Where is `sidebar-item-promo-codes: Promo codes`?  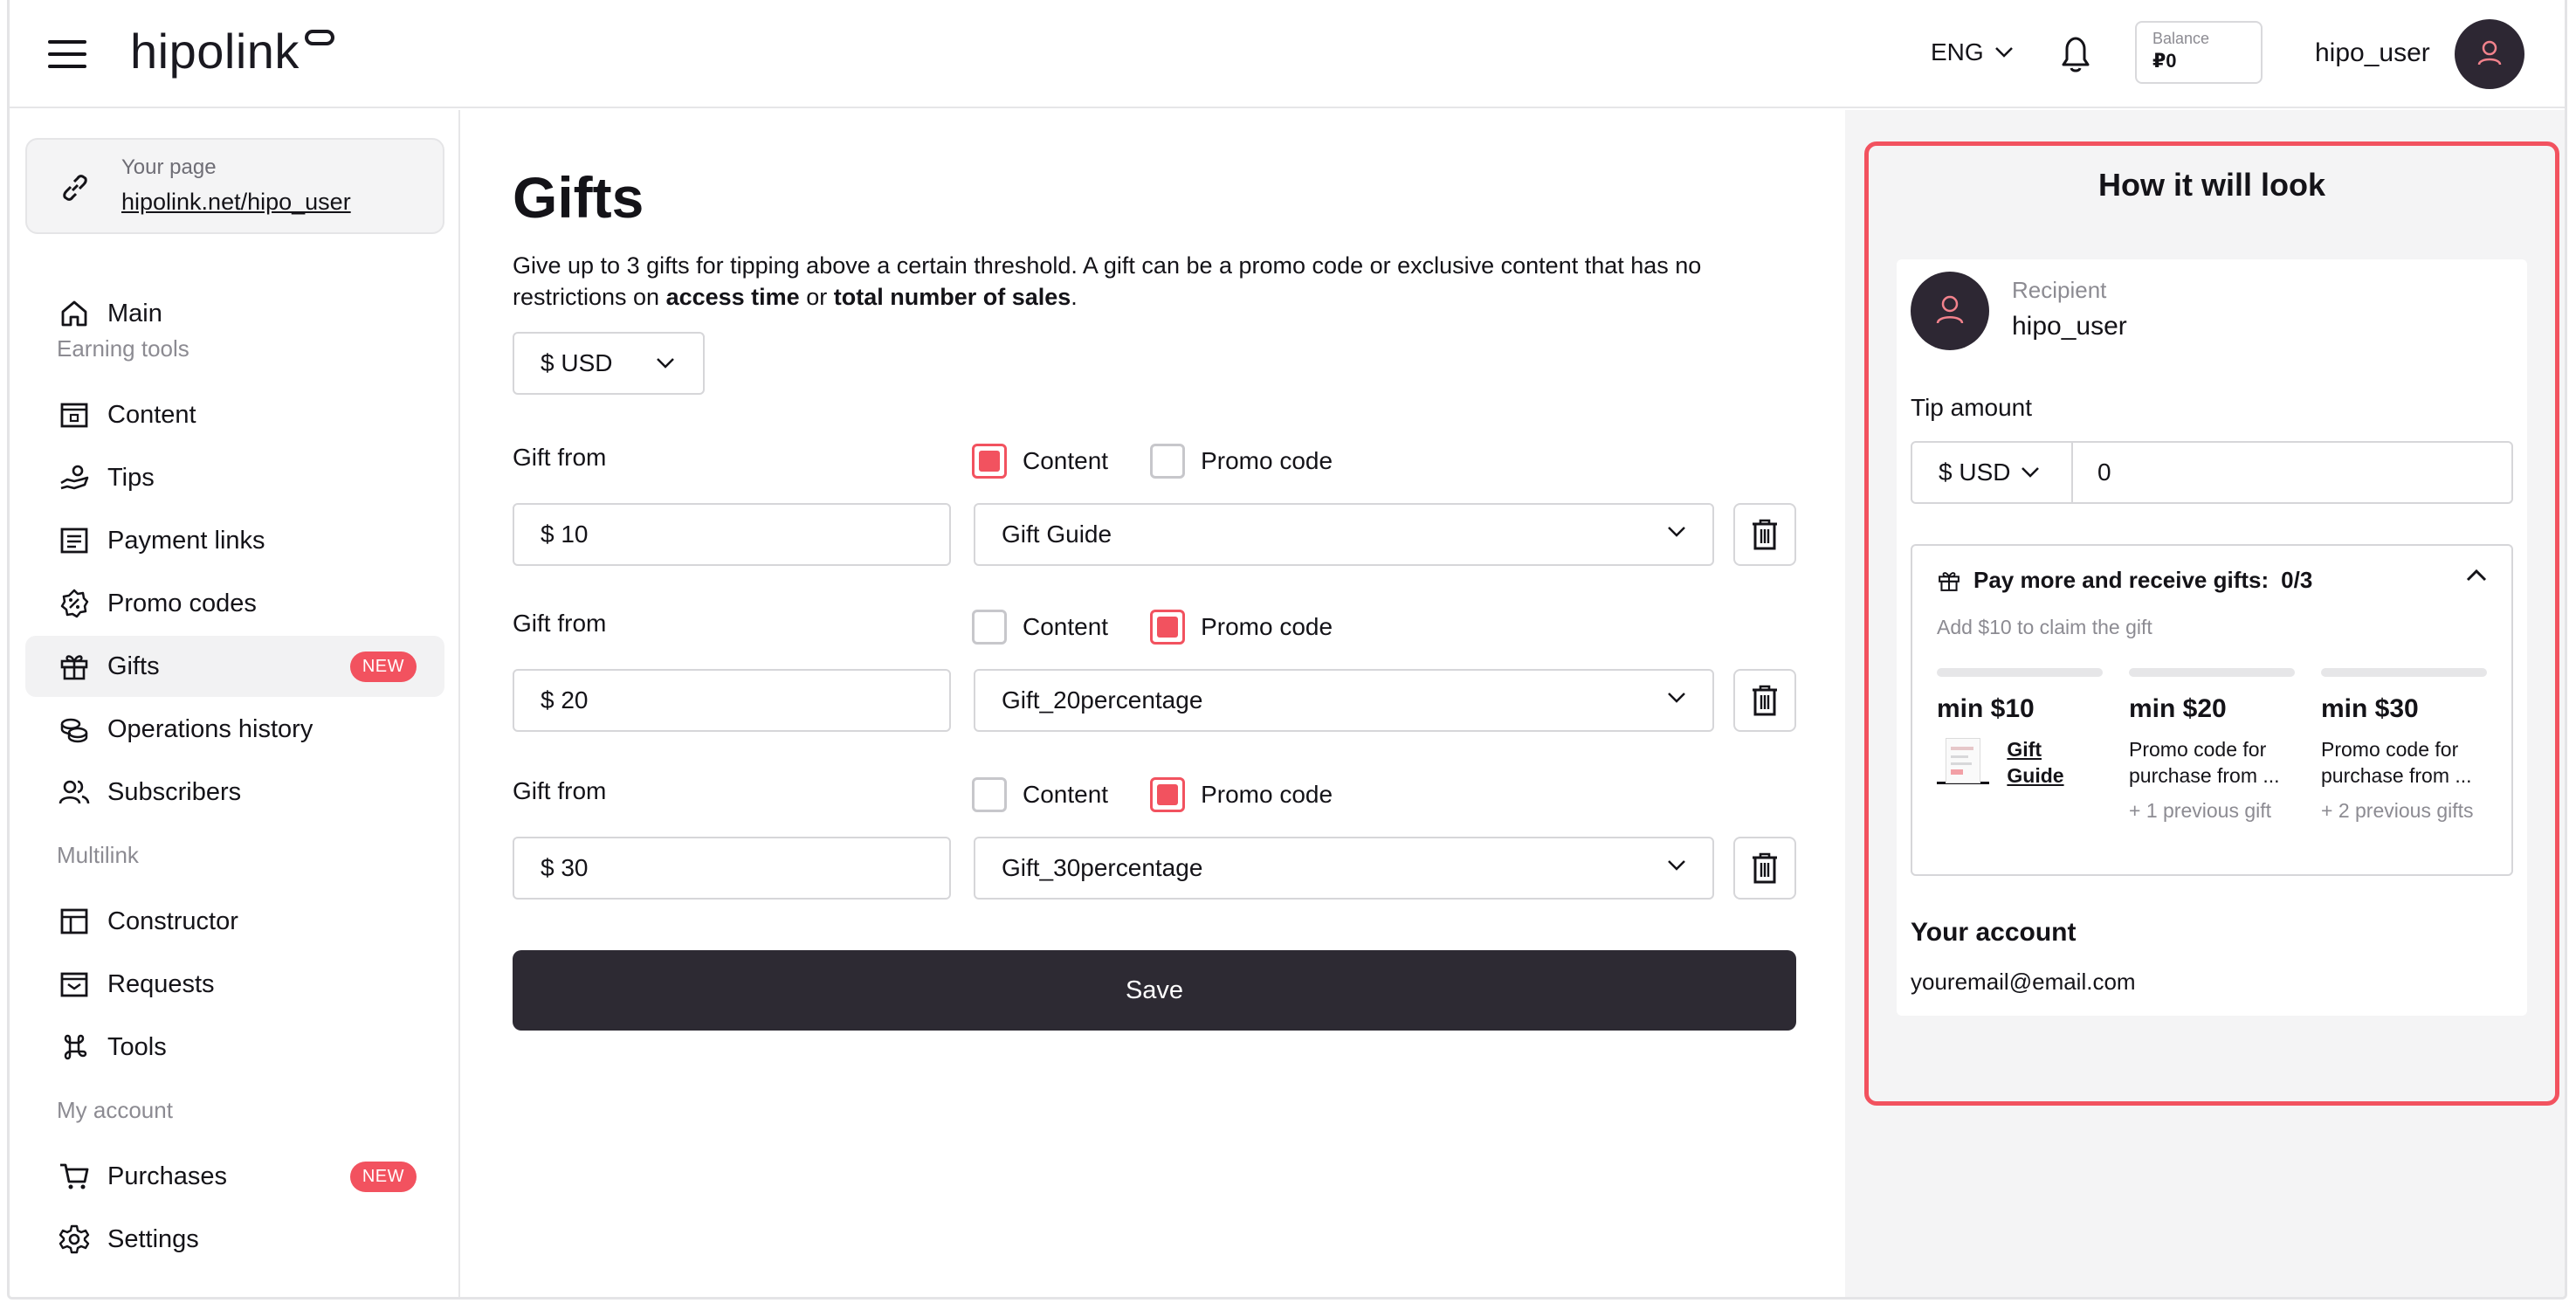 sidebar-item-promo-codes: Promo codes is located at coordinates (234, 603).